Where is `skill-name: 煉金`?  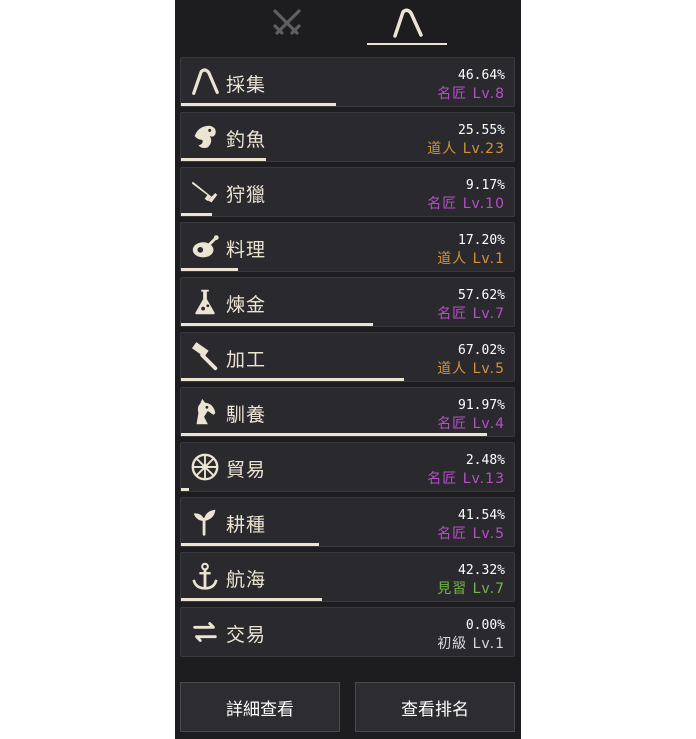 skill-name: 煉金 is located at coordinates (246, 305).